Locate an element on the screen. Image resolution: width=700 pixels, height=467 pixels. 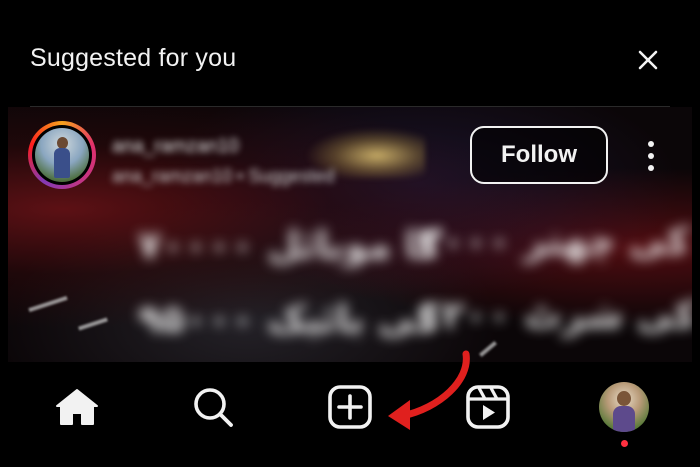
close-icon is located at coordinates (648, 60).